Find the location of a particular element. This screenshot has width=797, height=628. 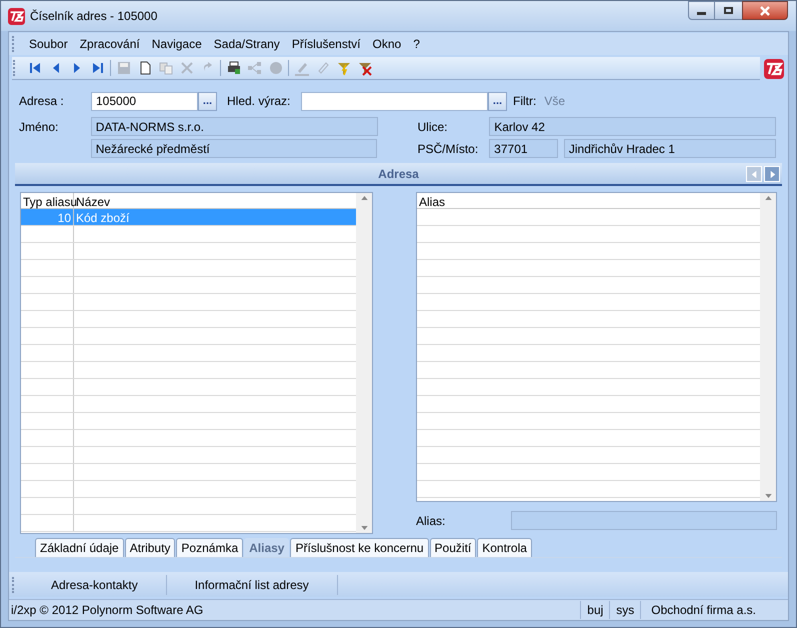

arrow-right-icon is located at coordinates (772, 174).